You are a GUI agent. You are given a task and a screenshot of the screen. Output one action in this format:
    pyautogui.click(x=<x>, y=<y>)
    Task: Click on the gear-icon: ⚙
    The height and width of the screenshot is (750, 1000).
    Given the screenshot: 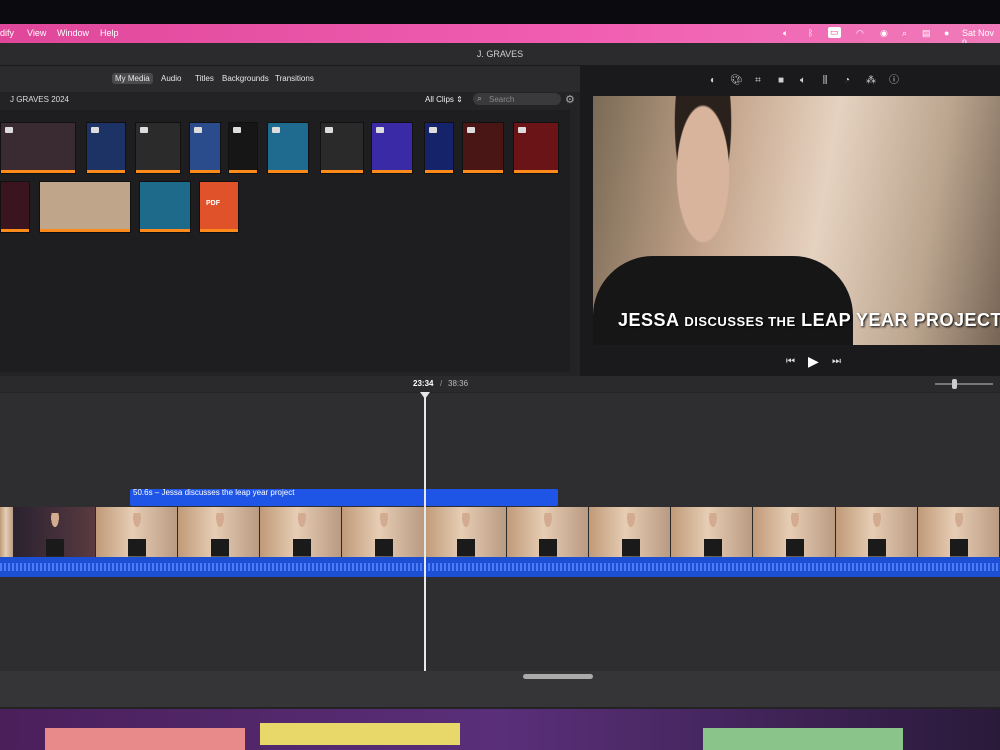 What is the action you would take?
    pyautogui.click(x=570, y=99)
    